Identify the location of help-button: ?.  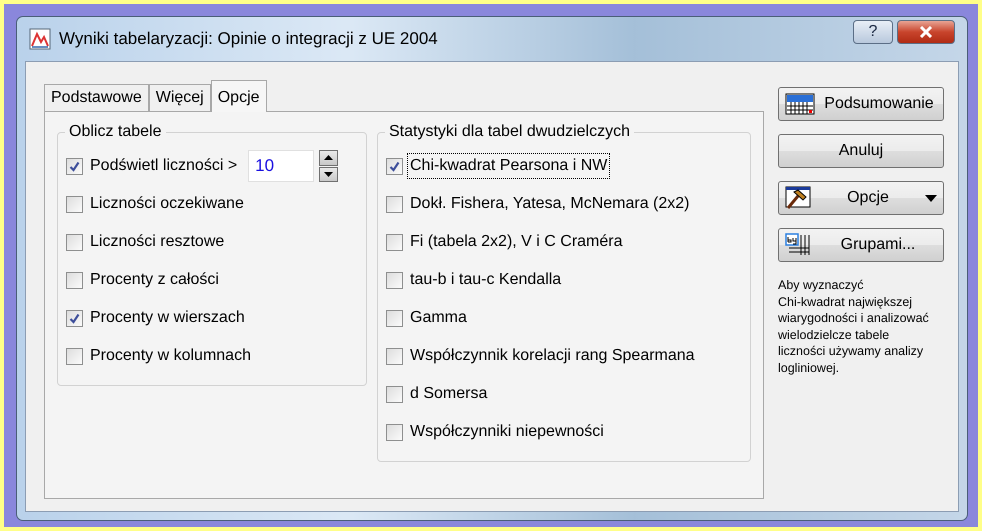
(873, 32).